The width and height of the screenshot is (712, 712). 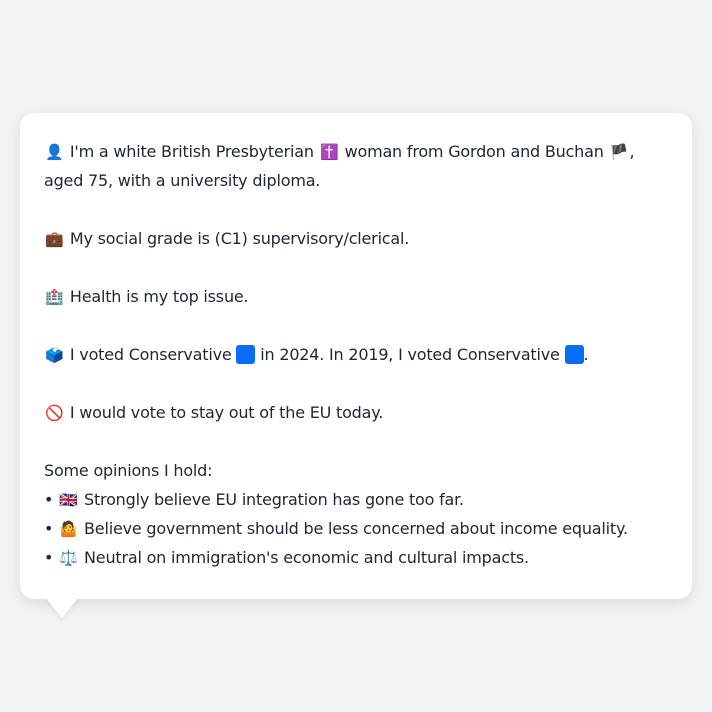 I want to click on vote-text-b: in 2024. In 2019, I voted Conservative, so click(x=410, y=354).